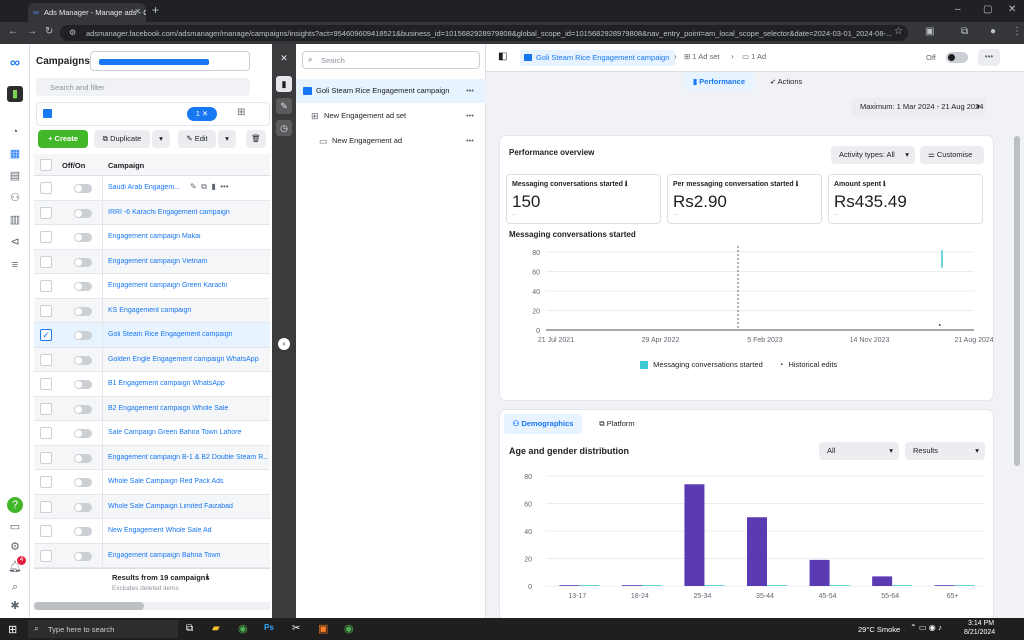 This screenshot has height=640, width=1024. I want to click on xampp-icon: ▣, so click(323, 628).